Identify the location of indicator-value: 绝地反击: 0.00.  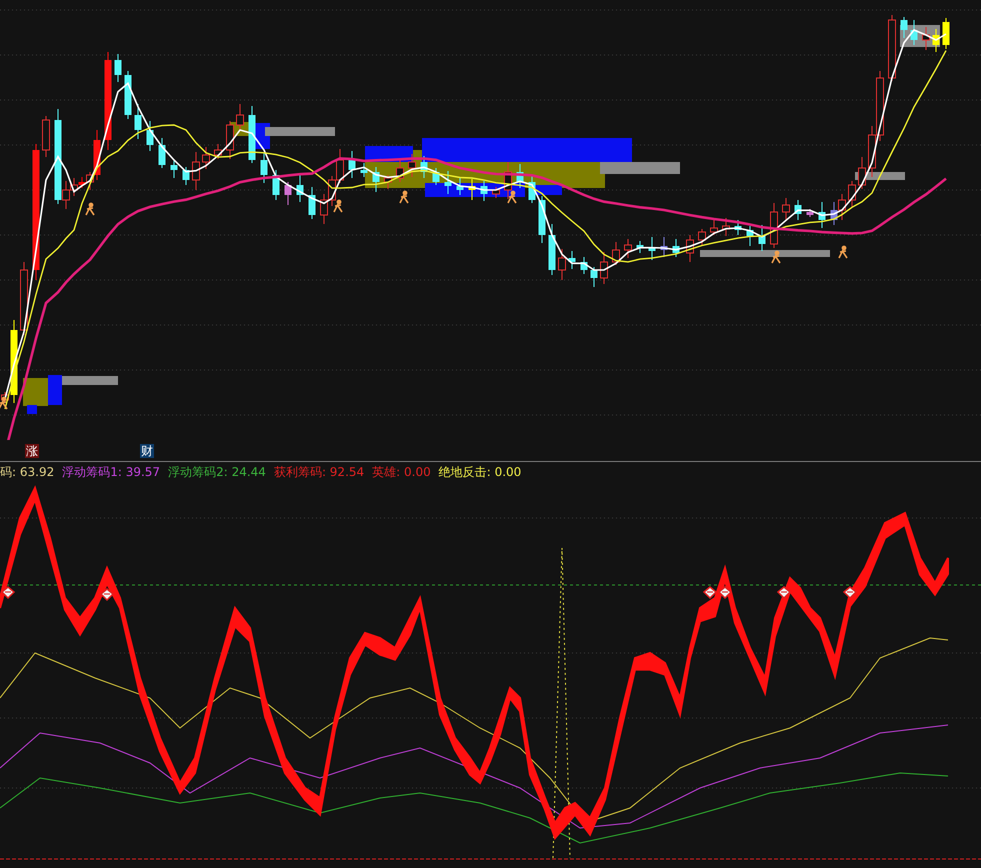
(480, 472).